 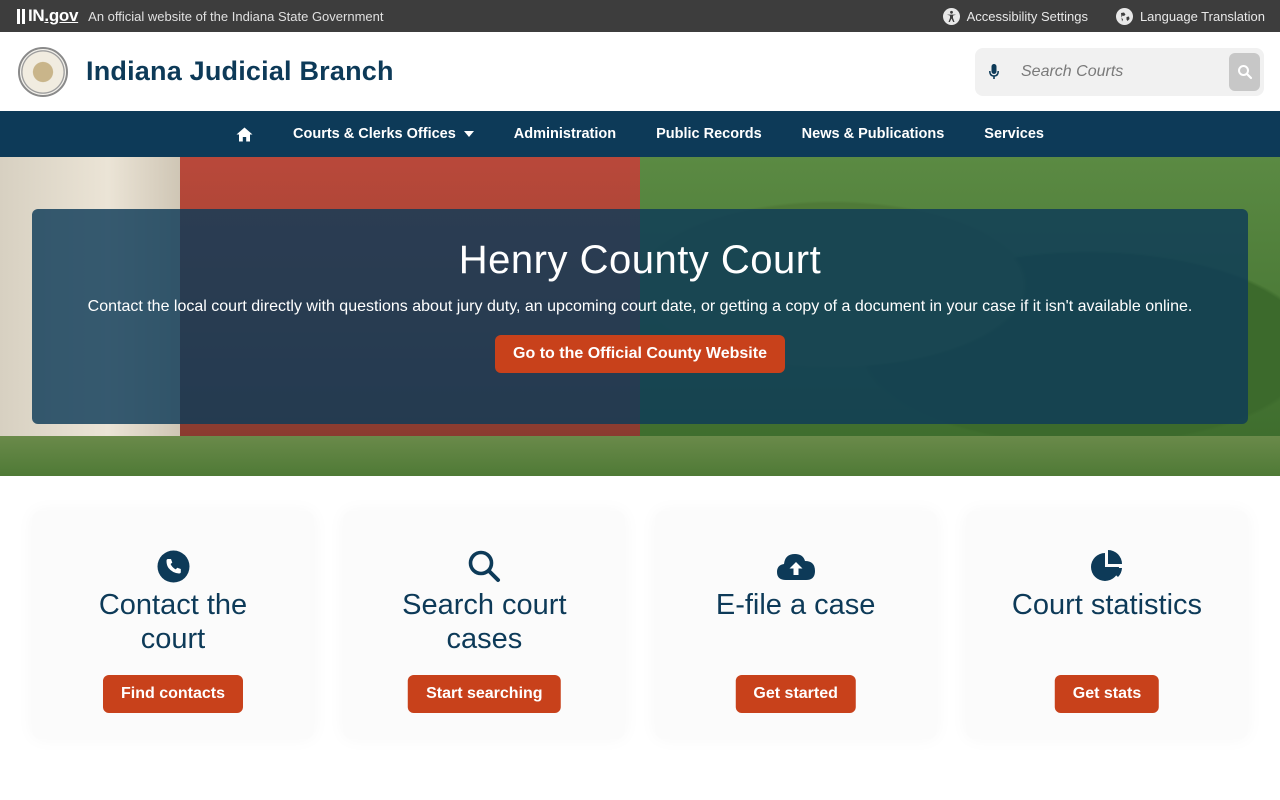 What do you see at coordinates (795, 567) in the screenshot?
I see `cloud-upload-icon` at bounding box center [795, 567].